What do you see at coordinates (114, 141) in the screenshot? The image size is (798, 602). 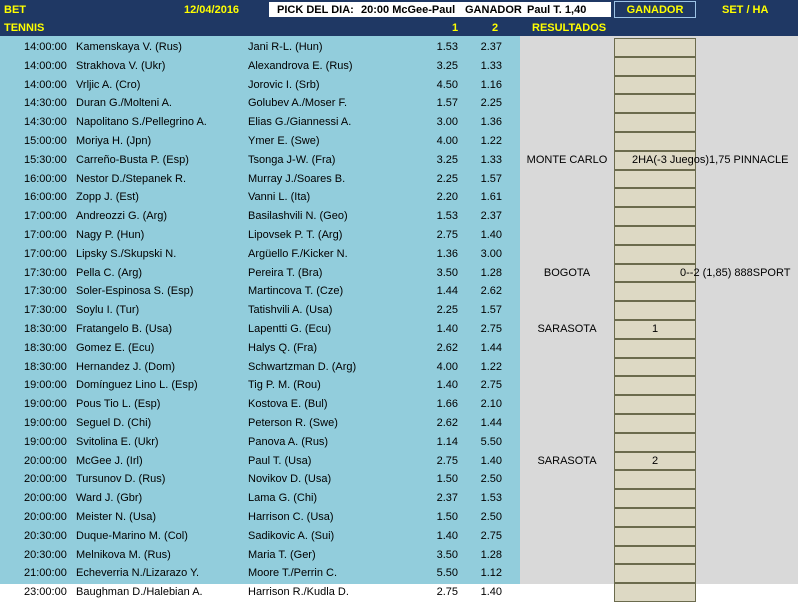 I see `player-1: Moriya H. (Jpn)` at bounding box center [114, 141].